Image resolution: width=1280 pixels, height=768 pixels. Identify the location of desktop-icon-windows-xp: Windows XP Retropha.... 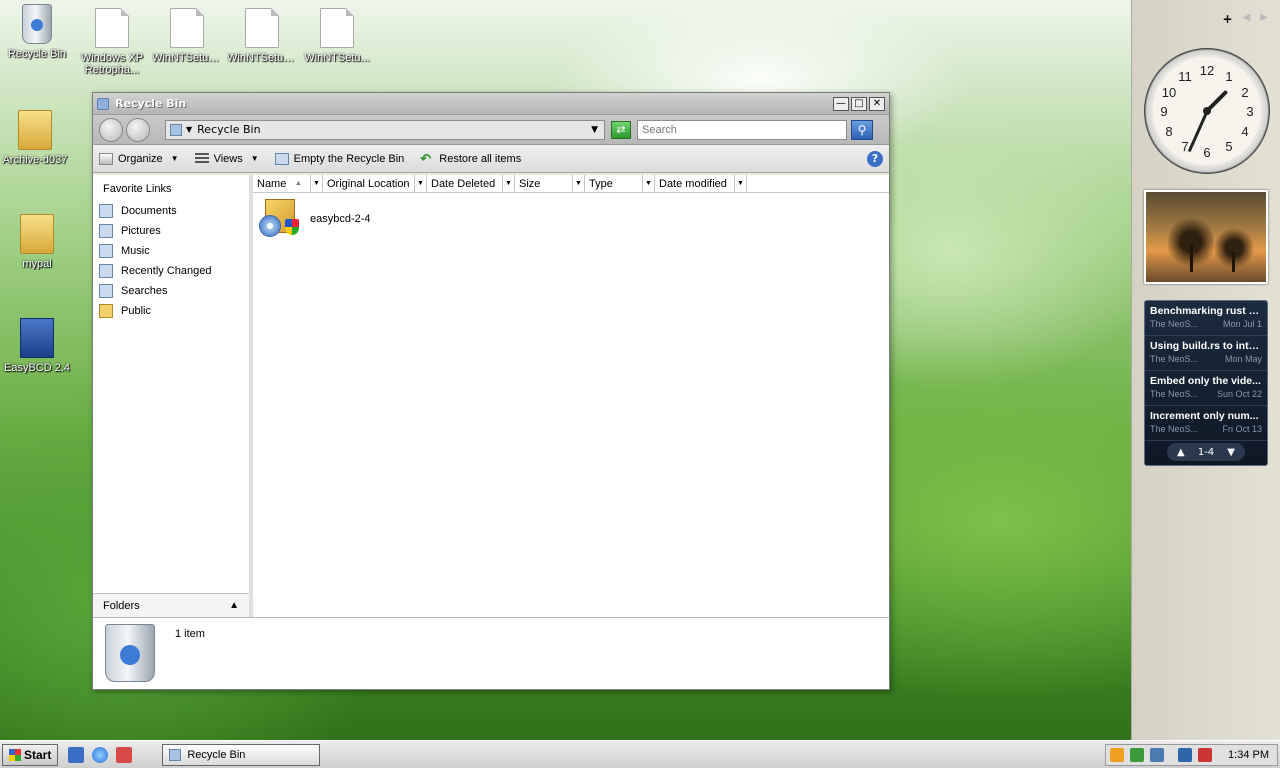
(112, 42).